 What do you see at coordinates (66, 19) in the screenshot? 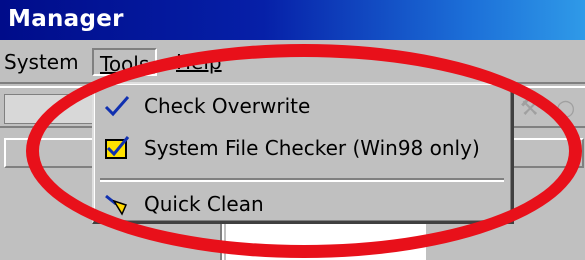
I see `window-title: Manager` at bounding box center [66, 19].